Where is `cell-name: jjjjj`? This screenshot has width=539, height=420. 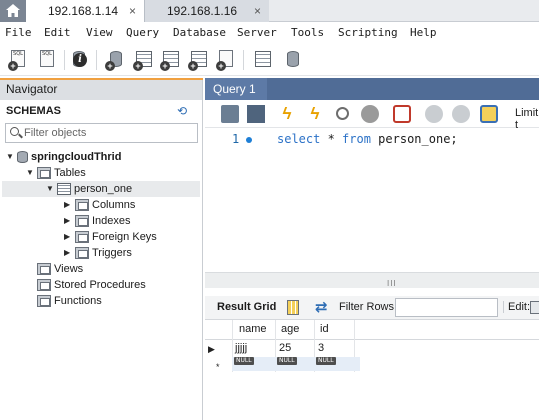 cell-name: jjjjj is located at coordinates (241, 348).